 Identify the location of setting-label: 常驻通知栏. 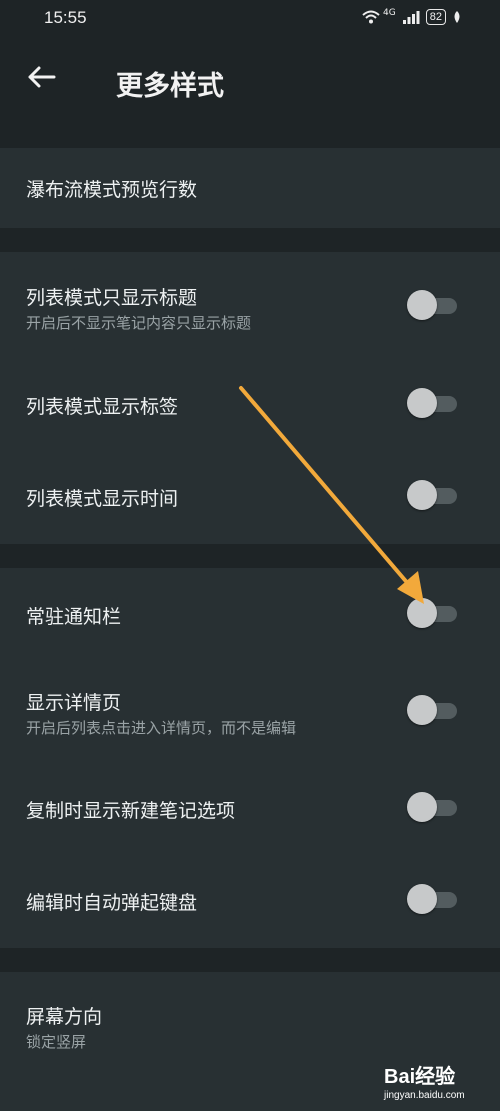
(74, 617).